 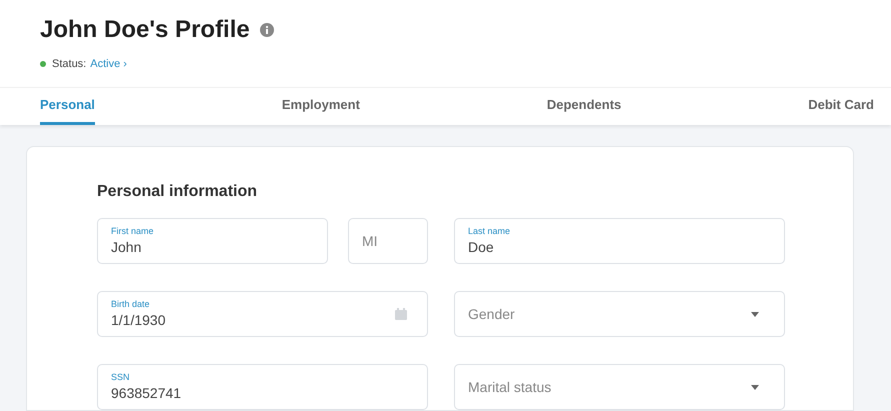 What do you see at coordinates (370, 241) in the screenshot?
I see `field-placeholder: MI` at bounding box center [370, 241].